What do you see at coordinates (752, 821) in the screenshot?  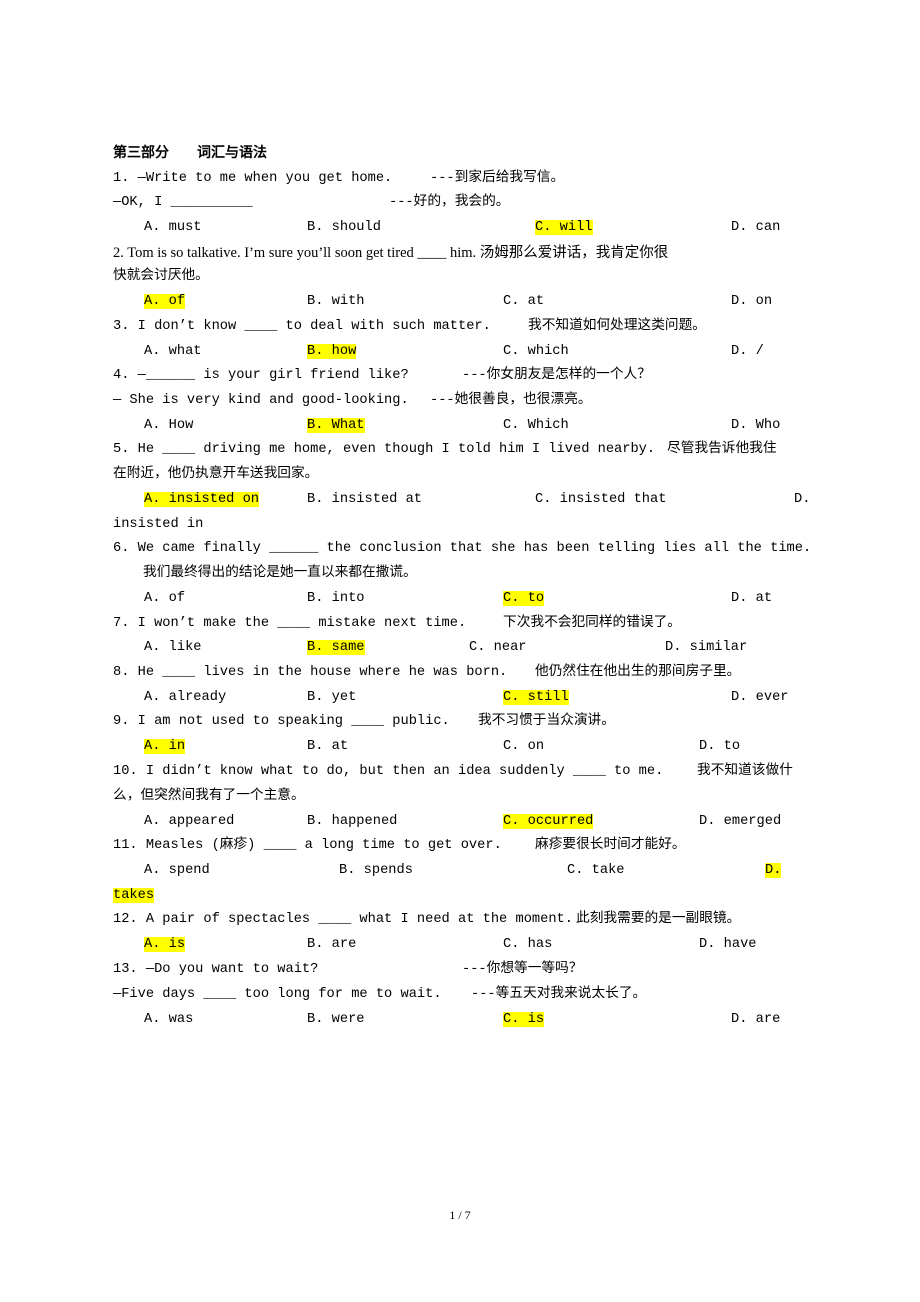 I see `option-text: emerged` at bounding box center [752, 821].